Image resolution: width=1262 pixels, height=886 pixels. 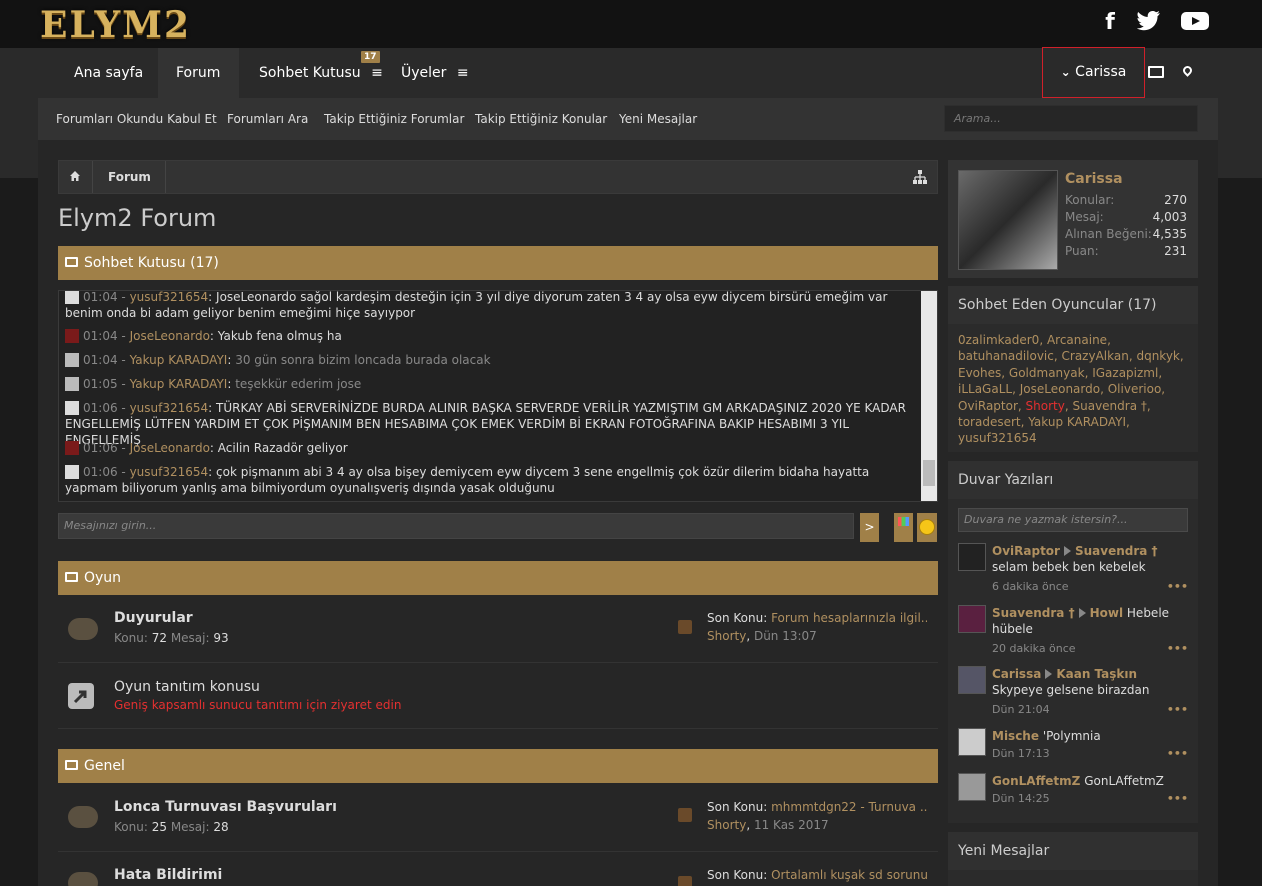 What do you see at coordinates (658, 119) in the screenshot?
I see `subnav-new-posts: Yeni Mesajlar` at bounding box center [658, 119].